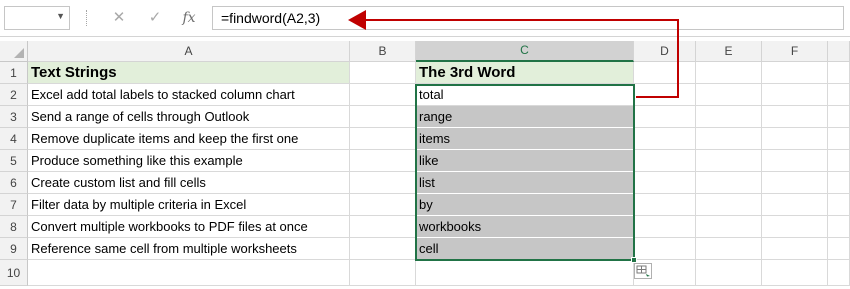 This screenshot has height=289, width=850. Describe the element at coordinates (60, 16) in the screenshot. I see `chevron-down-icon: ▼` at that location.